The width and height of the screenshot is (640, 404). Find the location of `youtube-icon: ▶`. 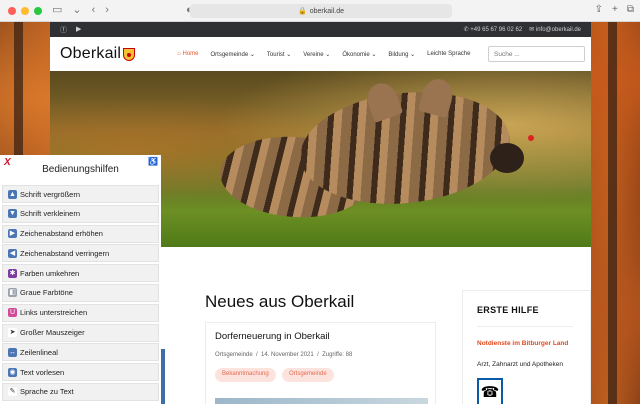

youtube-icon: ▶ is located at coordinates (78, 30).